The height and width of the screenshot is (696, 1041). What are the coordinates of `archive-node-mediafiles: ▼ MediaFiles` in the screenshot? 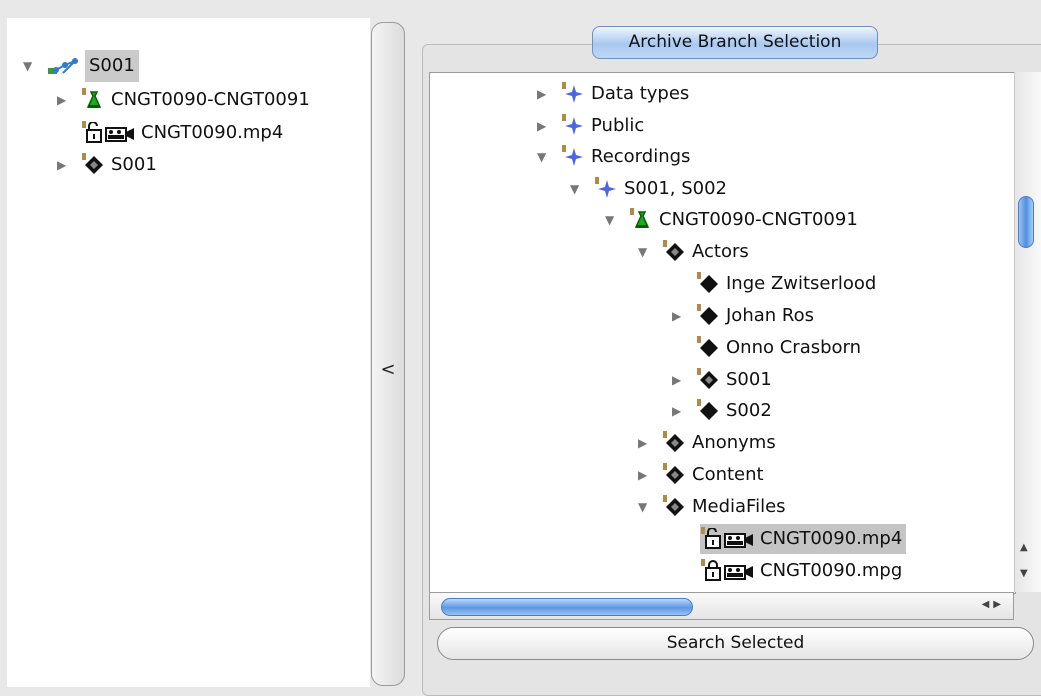 It's located at (712, 507).